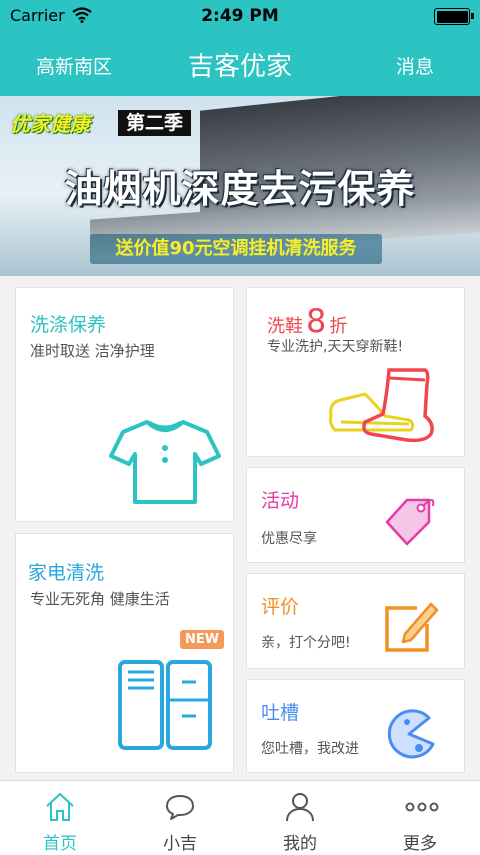  I want to click on status-bar: Carrier 2:49 PM, so click(240, 16).